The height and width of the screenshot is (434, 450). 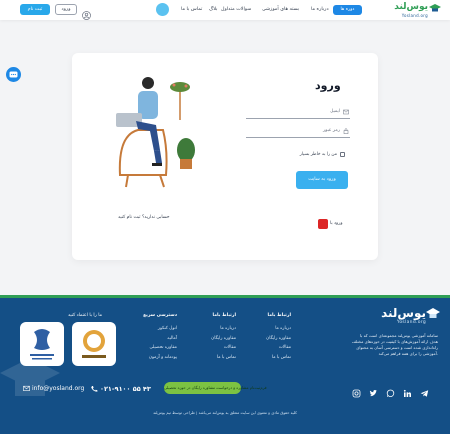 I want to click on footer-phone: ۰۲۱-۹۱۰۰ ۵۵ ۴۳, so click(x=125, y=389).